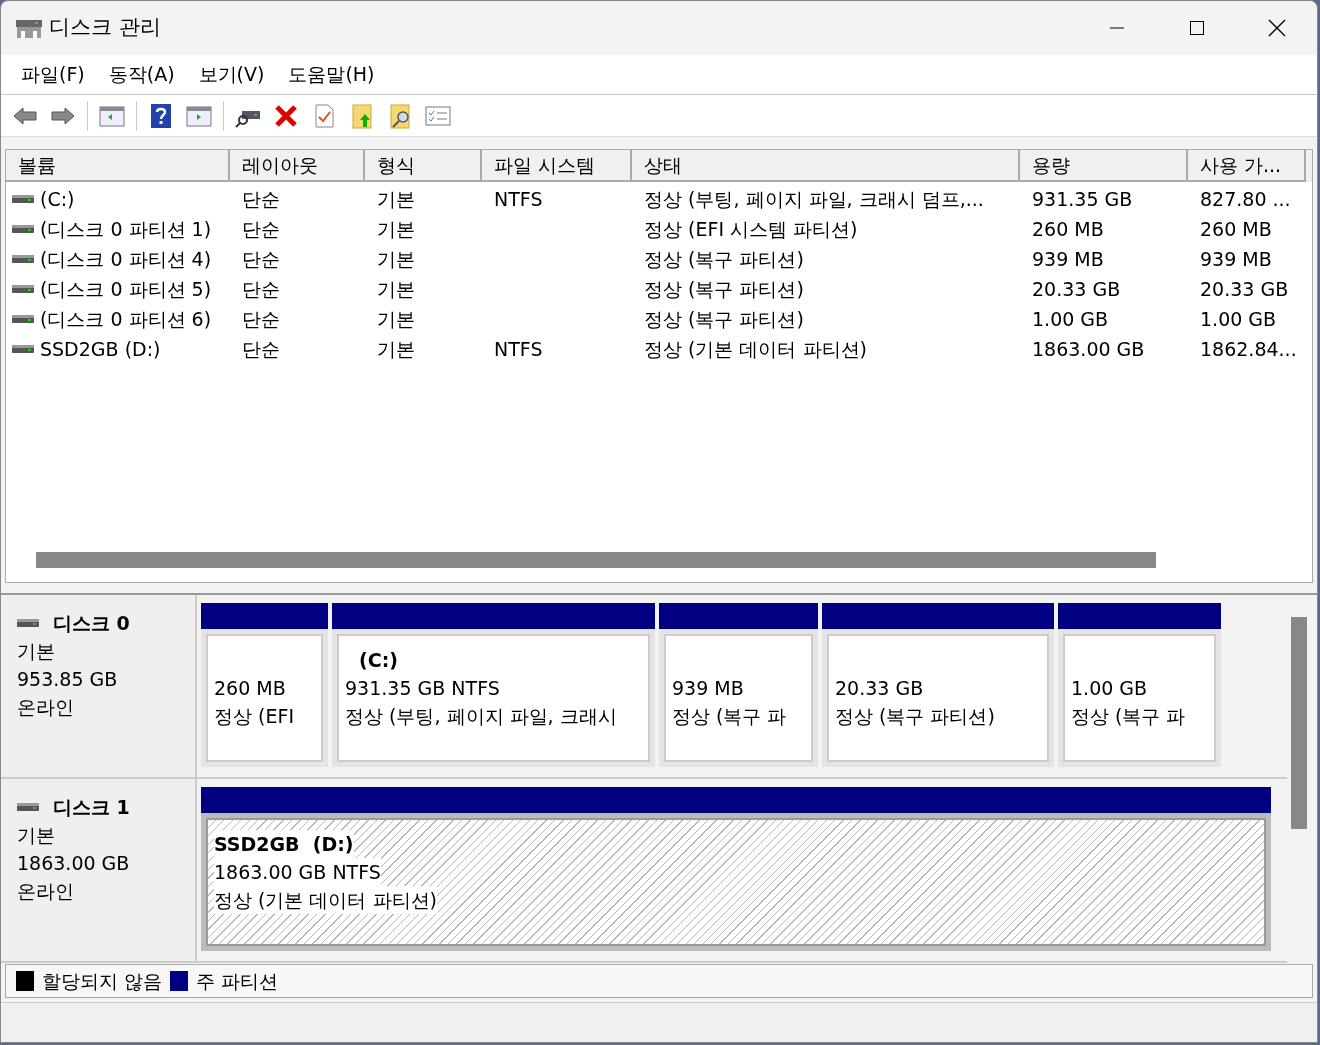  I want to click on partition-block: SSD2GB (D:) 1863.00 GB NTFS 정상 (기본 데이터 파티션), so click(736, 869).